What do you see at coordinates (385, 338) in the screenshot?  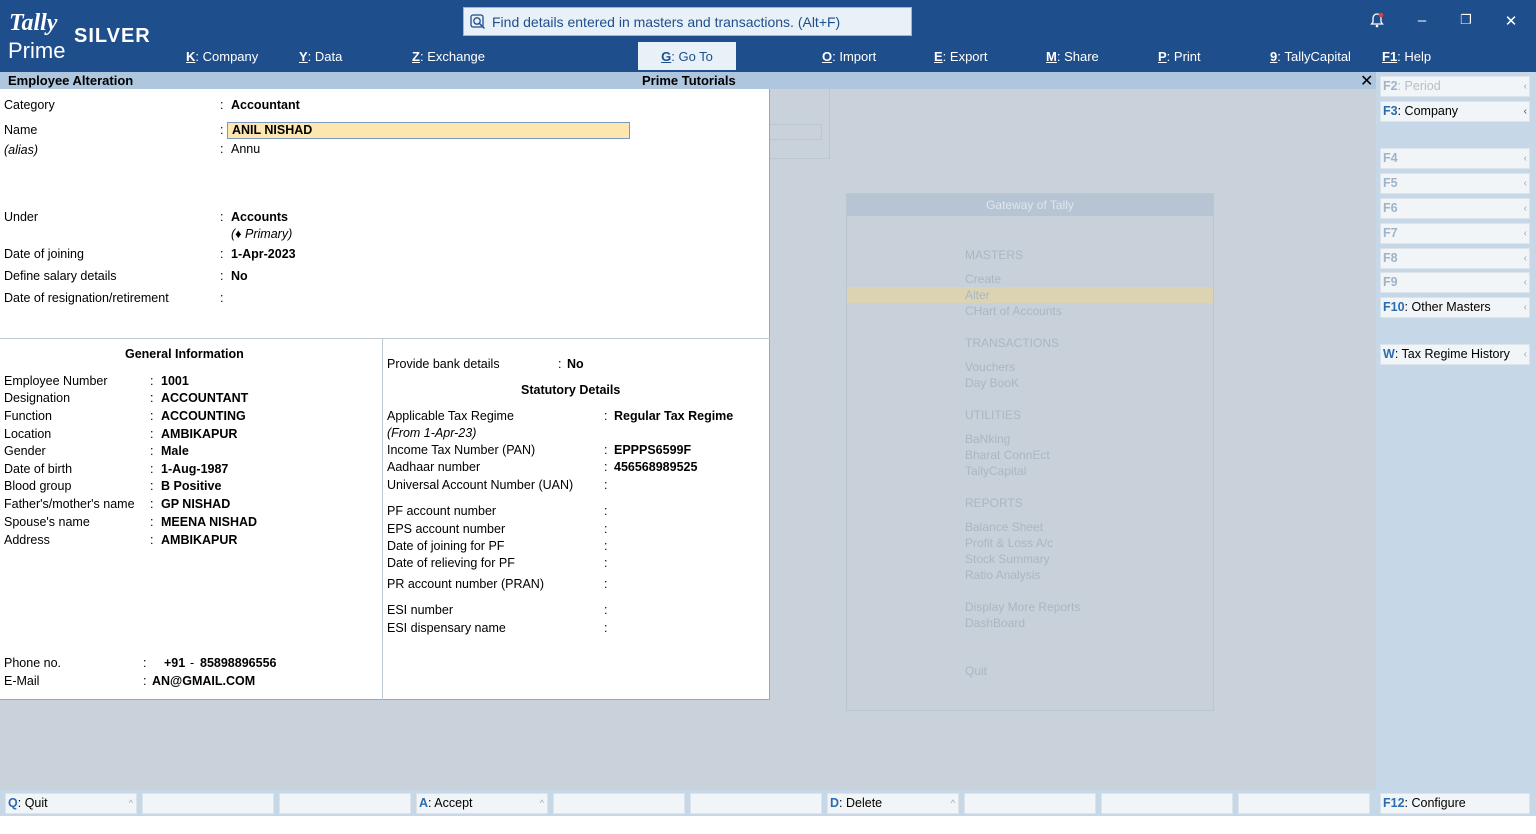 I see `section-divider` at bounding box center [385, 338].